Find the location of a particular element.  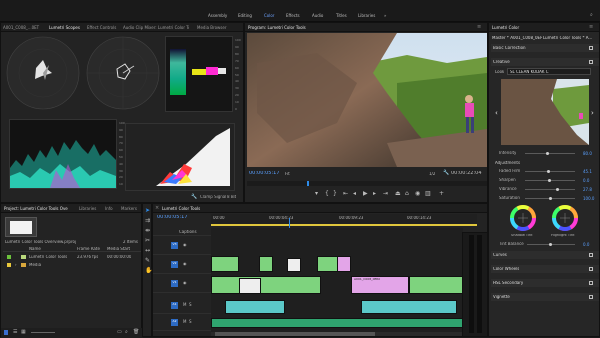

mute-button: M is located at coordinates (184, 304).